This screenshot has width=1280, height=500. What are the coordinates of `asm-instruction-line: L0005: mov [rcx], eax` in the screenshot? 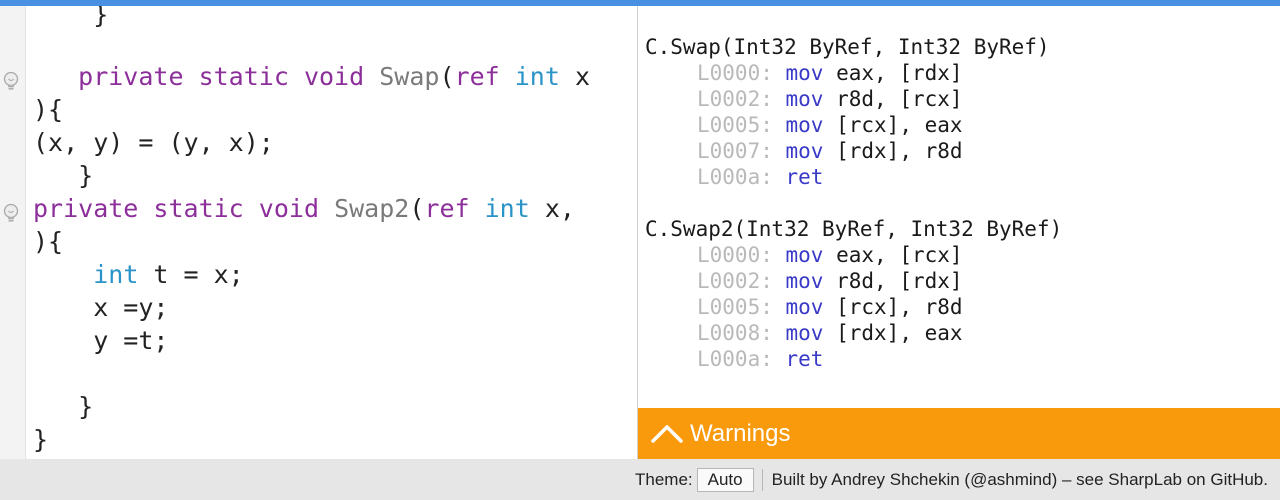 It's located at (830, 125).